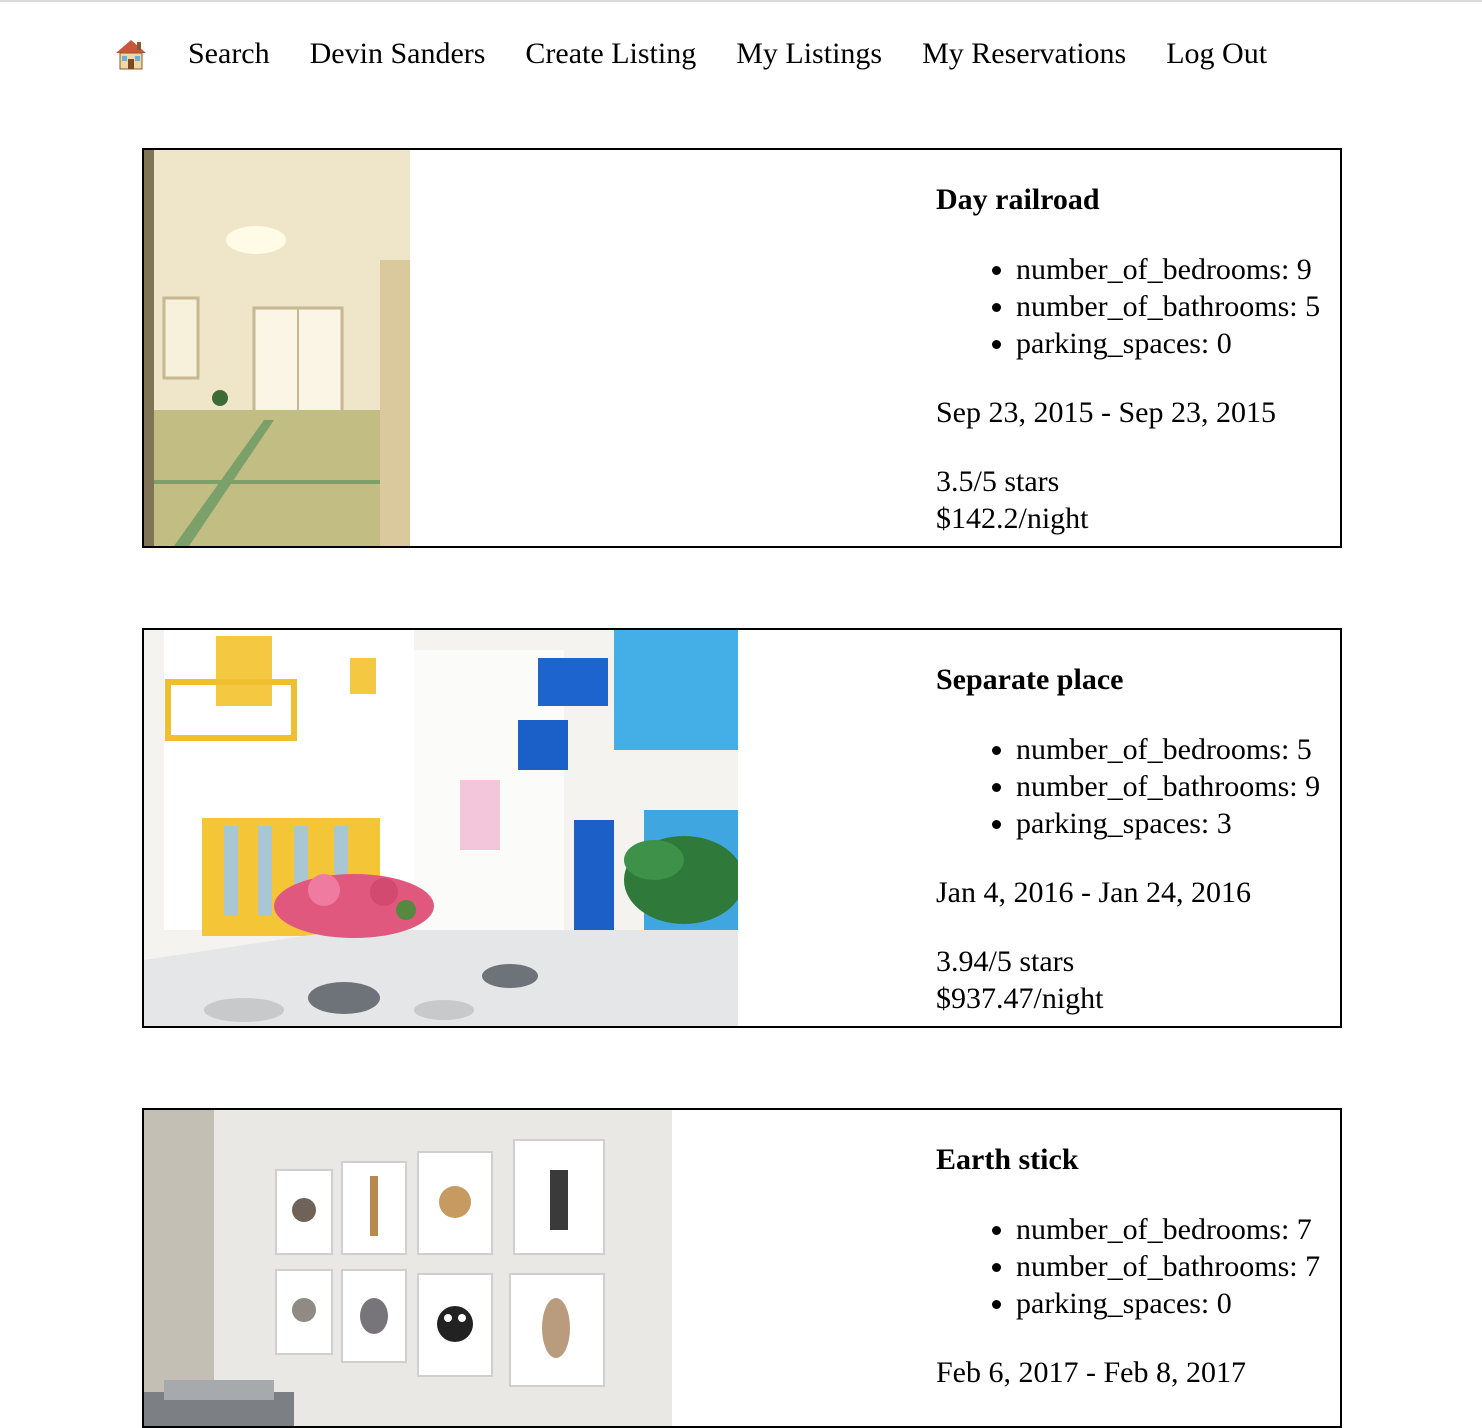 The image size is (1482, 1428). Describe the element at coordinates (1216, 54) in the screenshot. I see `nav-log-out: Log Out` at that location.